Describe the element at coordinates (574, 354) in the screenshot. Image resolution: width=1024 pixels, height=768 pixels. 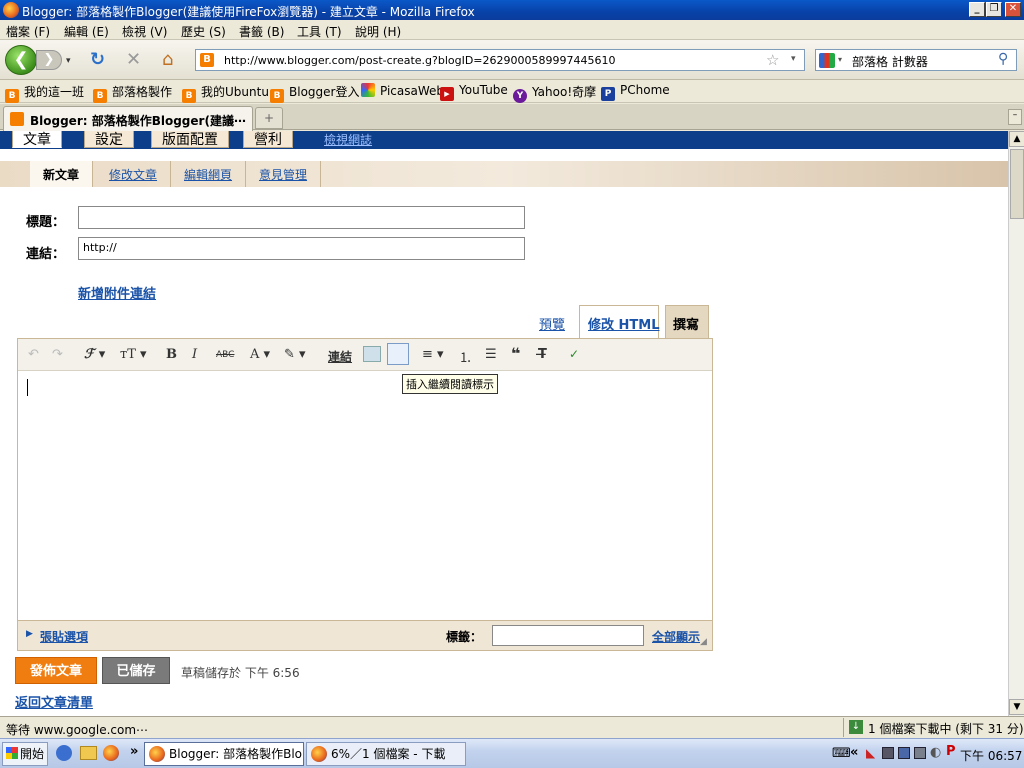
I see `spellcheck-icon: ✓` at that location.